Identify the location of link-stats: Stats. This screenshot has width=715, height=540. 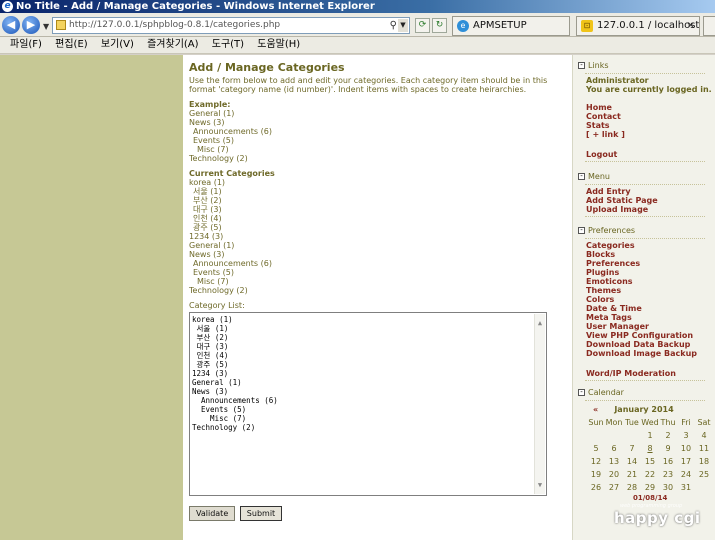
(650, 125).